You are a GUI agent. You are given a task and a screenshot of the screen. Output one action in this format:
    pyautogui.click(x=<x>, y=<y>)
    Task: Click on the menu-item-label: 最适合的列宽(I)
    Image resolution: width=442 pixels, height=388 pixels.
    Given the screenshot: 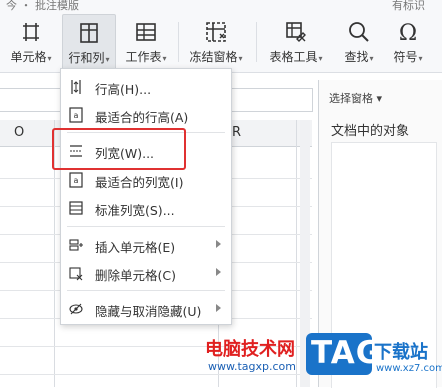 What is the action you would take?
    pyautogui.click(x=139, y=182)
    